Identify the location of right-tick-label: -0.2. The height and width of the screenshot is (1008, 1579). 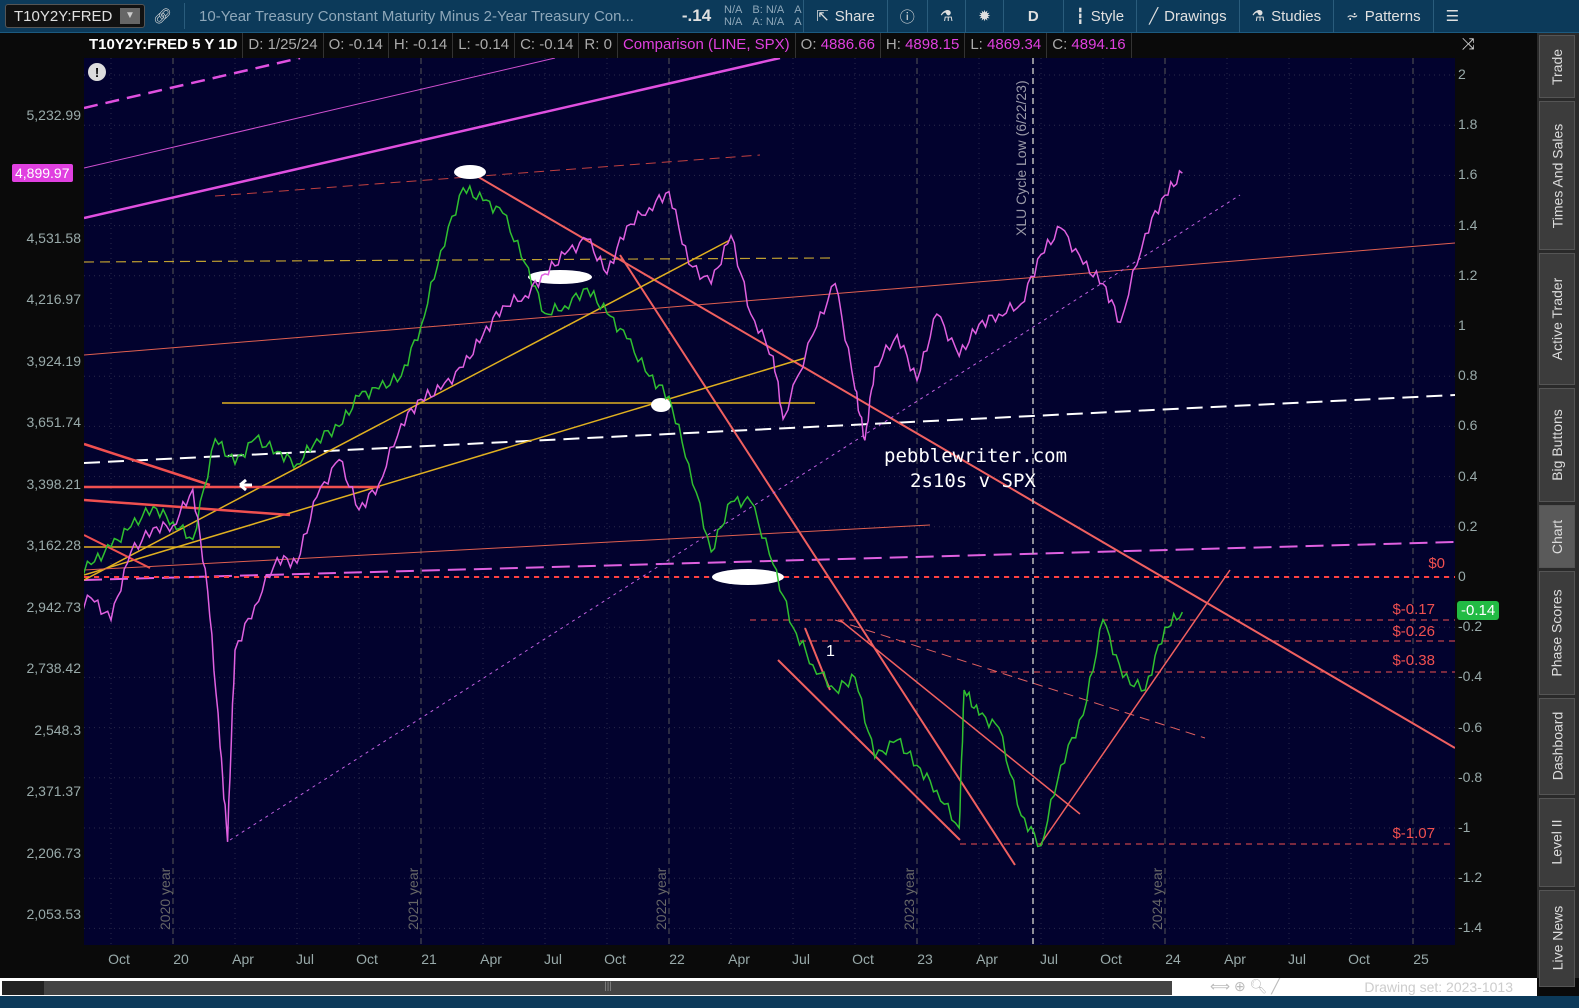
(1470, 626).